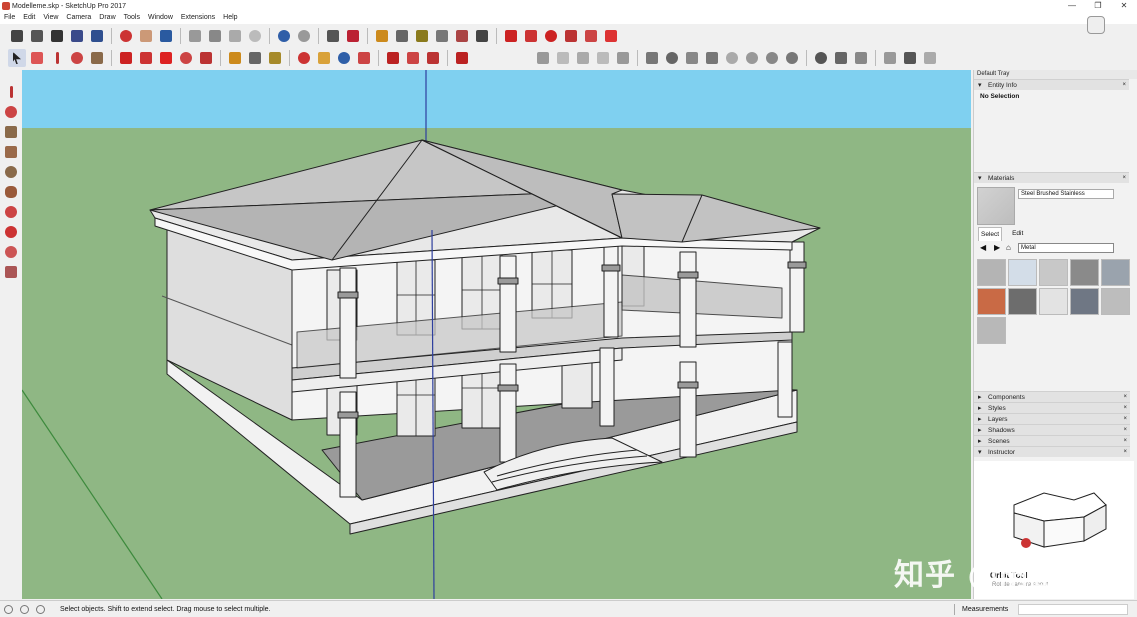 This screenshot has width=1137, height=617. Describe the element at coordinates (11, 212) in the screenshot. I see `arc-tool-icon` at that location.